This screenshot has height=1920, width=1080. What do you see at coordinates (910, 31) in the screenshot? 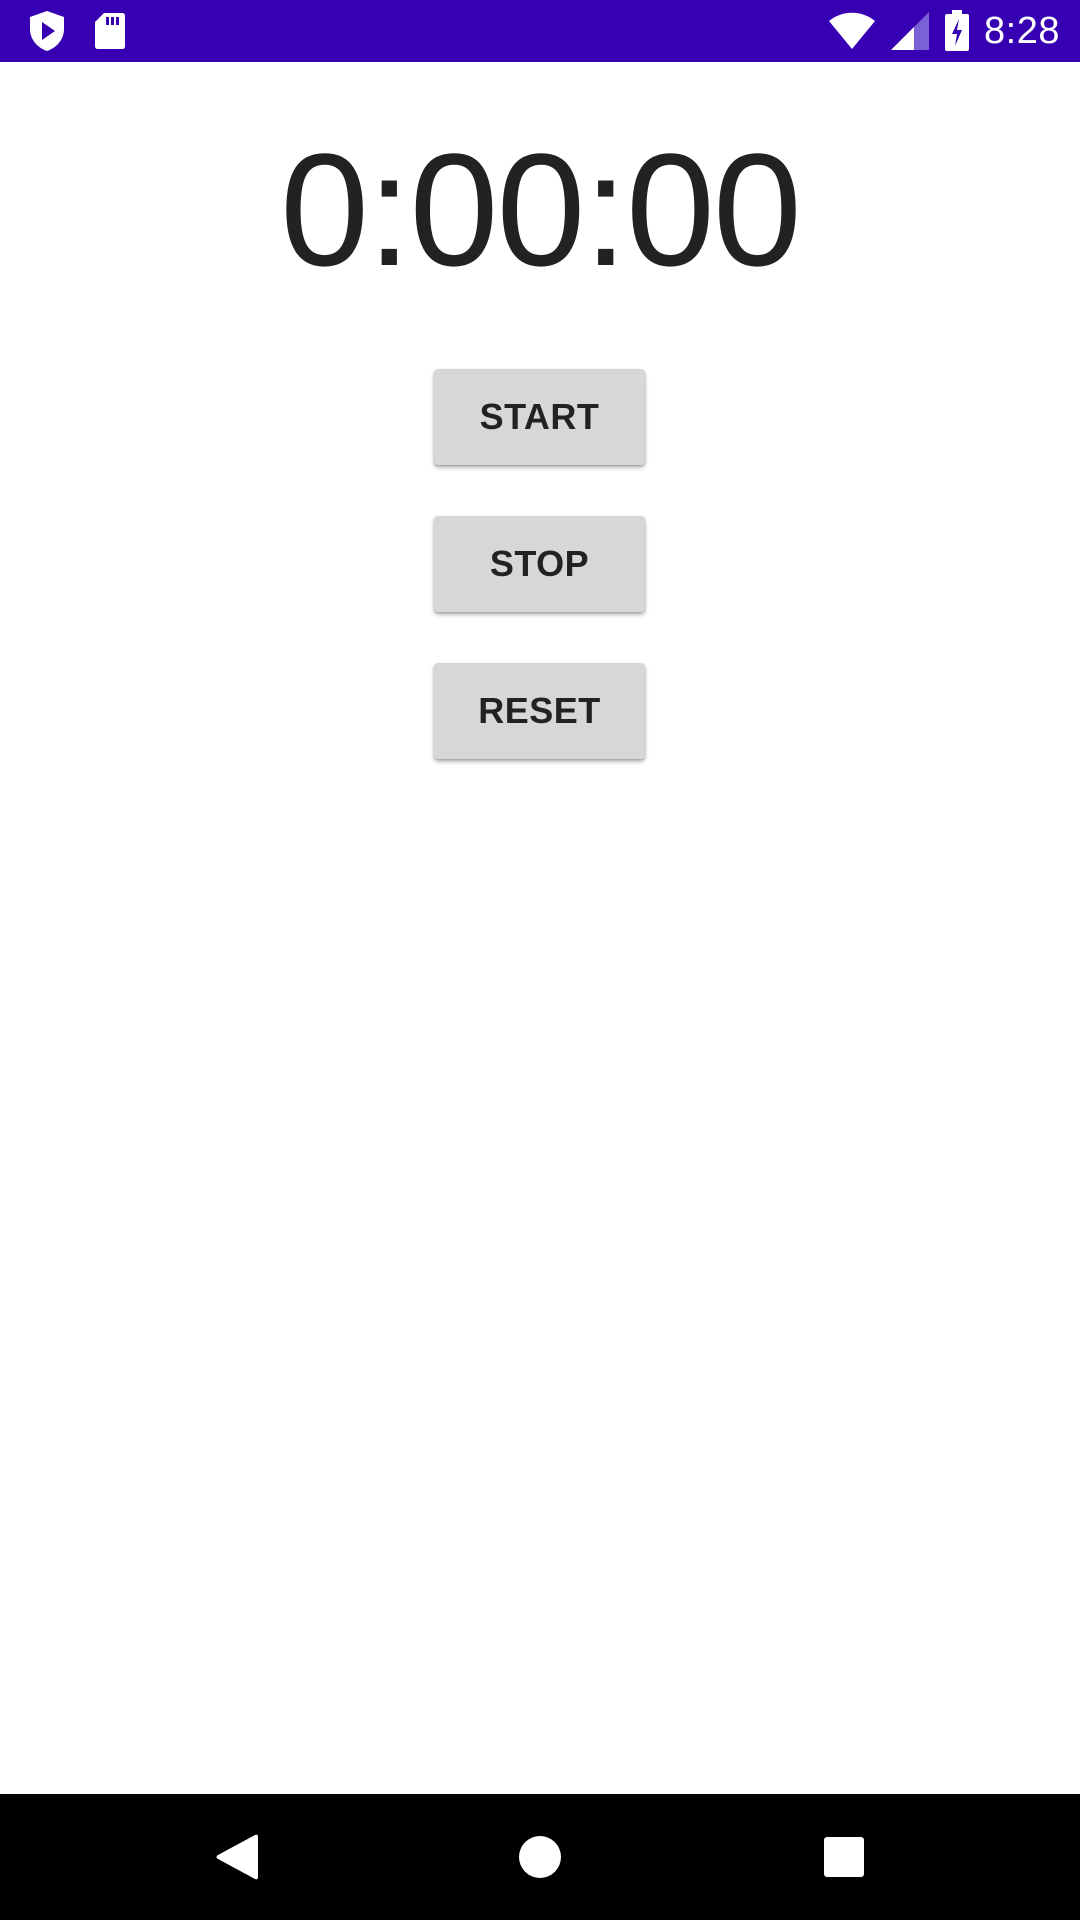
I see `cell-signal-icon` at bounding box center [910, 31].